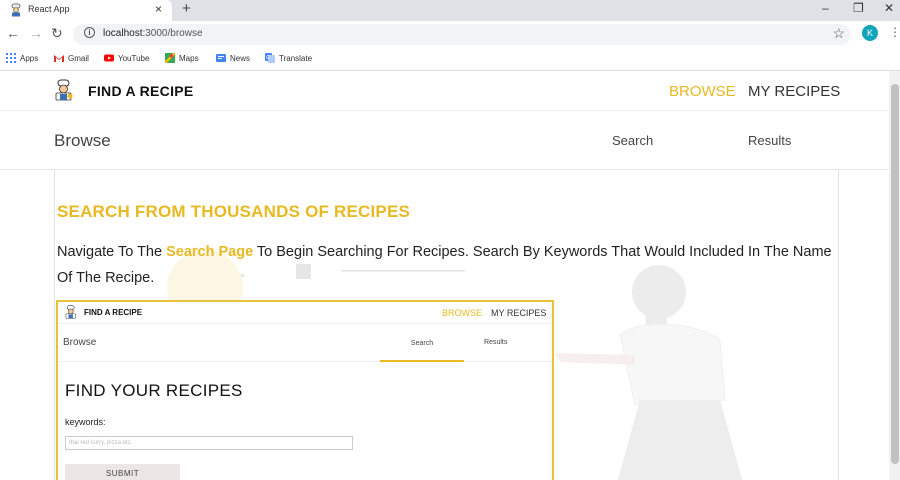 This screenshot has height=480, width=900. Describe the element at coordinates (57, 33) in the screenshot. I see `reload-icon: ↻` at that location.